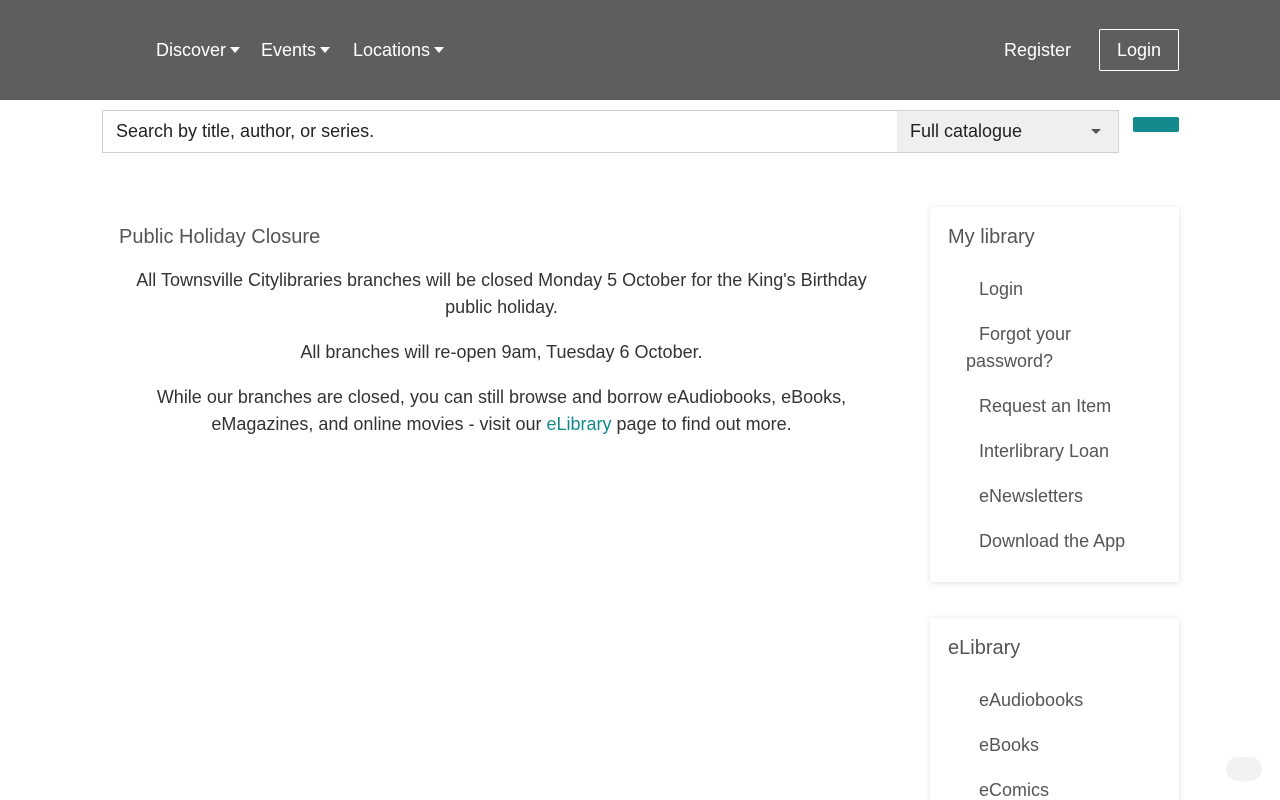 The width and height of the screenshot is (1280, 800). I want to click on nav-discover-dropdown: Discover, so click(198, 50).